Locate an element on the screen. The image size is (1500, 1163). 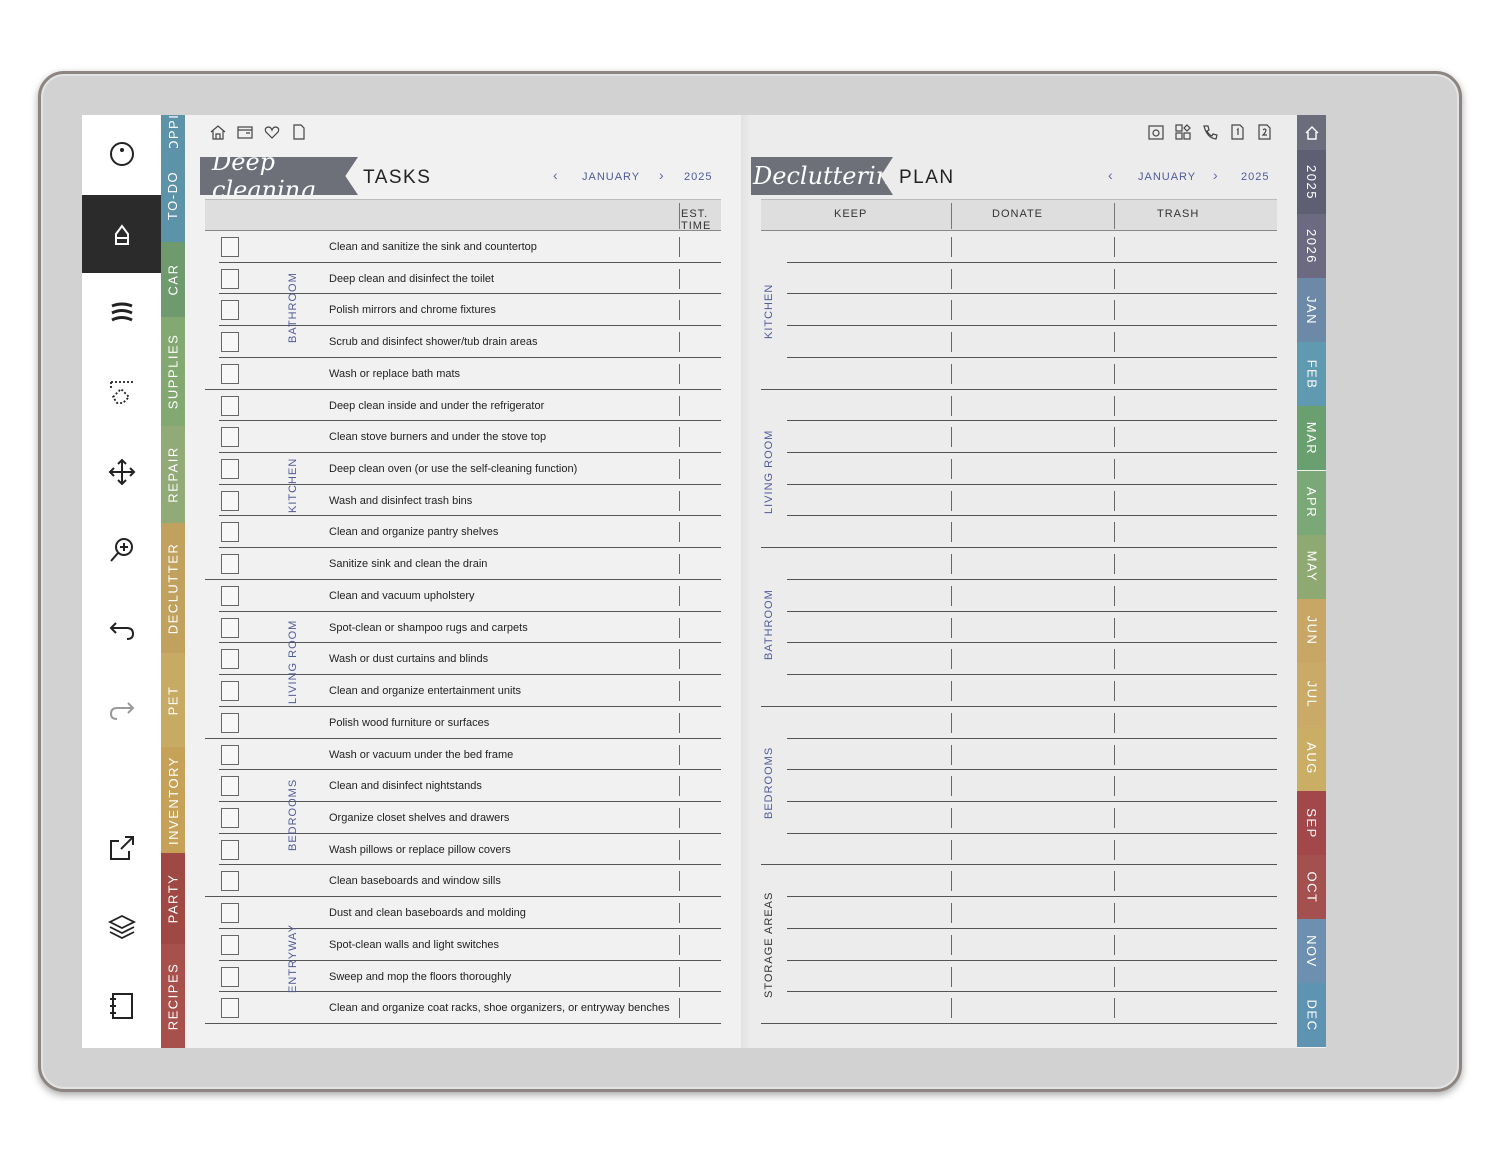
pen-tool is located at coordinates (121, 234).